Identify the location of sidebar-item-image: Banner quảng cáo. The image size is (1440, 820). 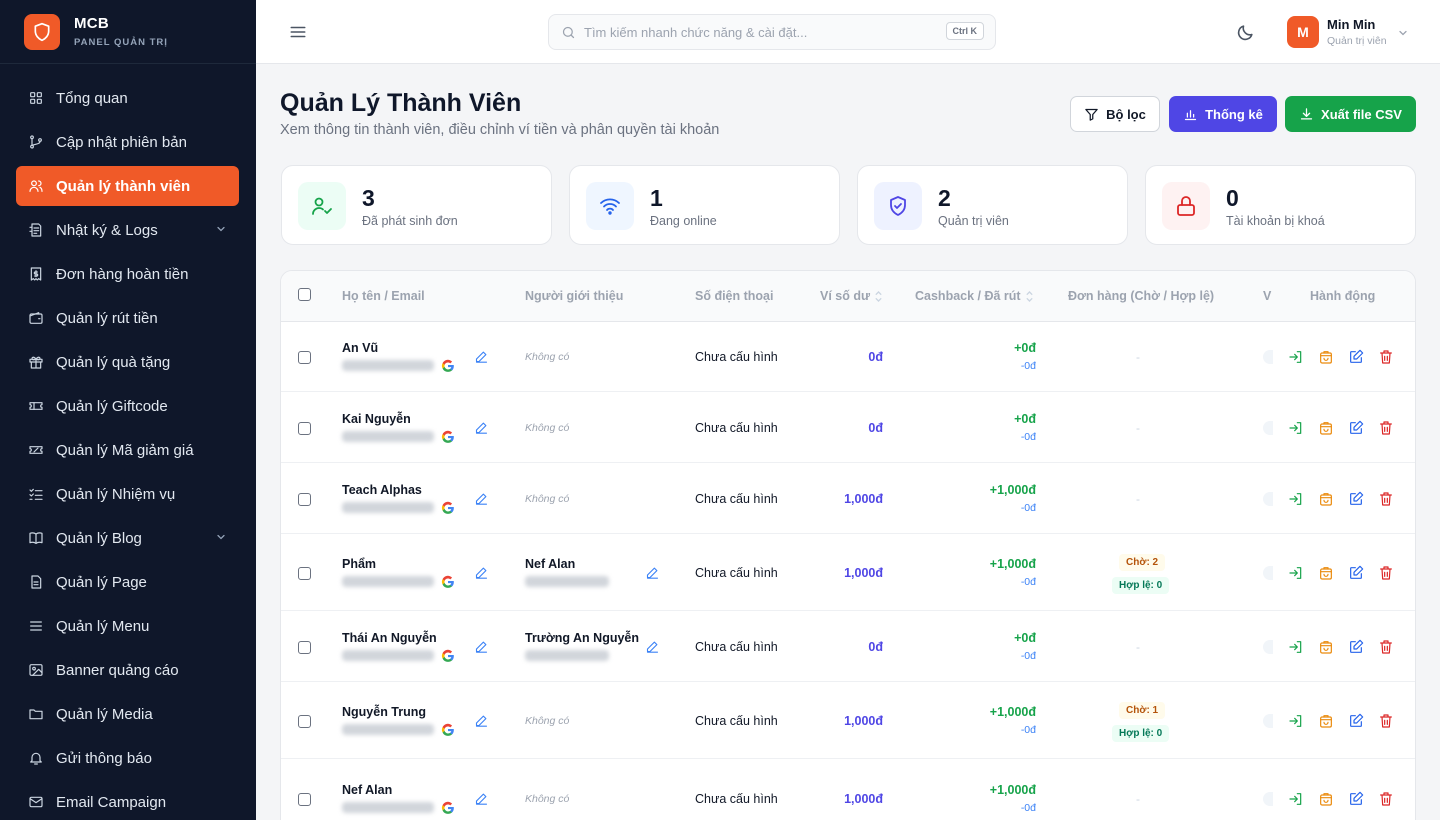
(127, 670).